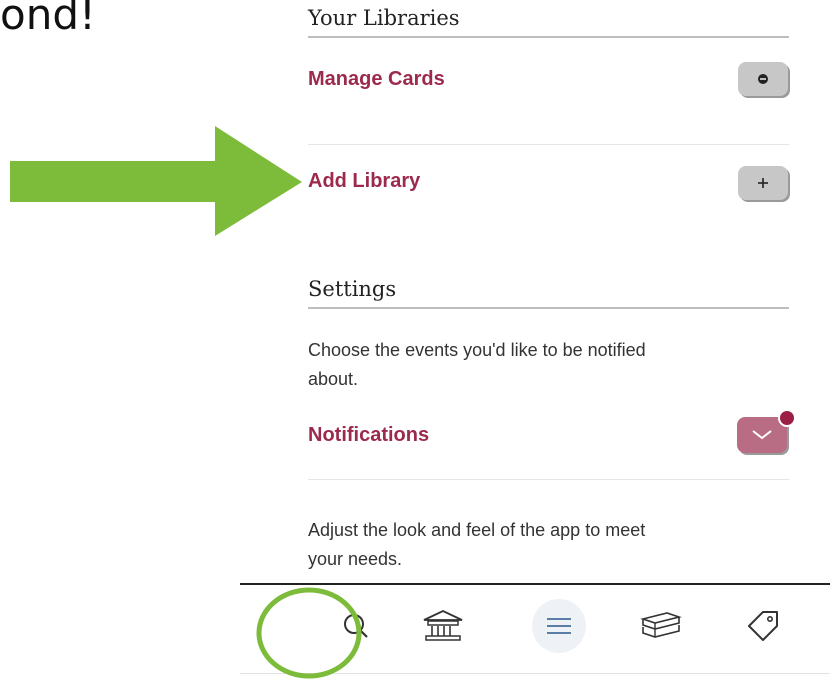  I want to click on settings-heading: Settings, so click(548, 293).